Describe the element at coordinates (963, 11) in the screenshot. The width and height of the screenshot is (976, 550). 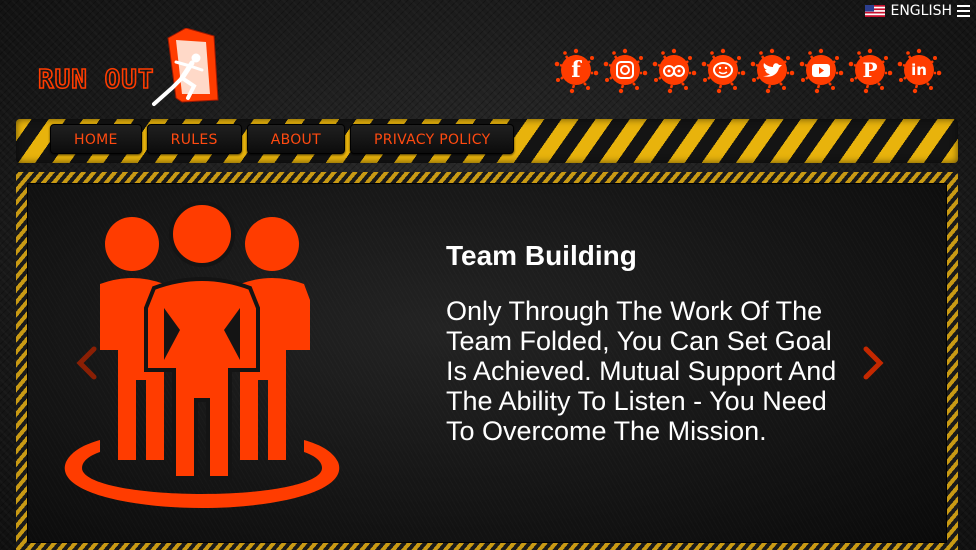
I see `hamburger-icon` at that location.